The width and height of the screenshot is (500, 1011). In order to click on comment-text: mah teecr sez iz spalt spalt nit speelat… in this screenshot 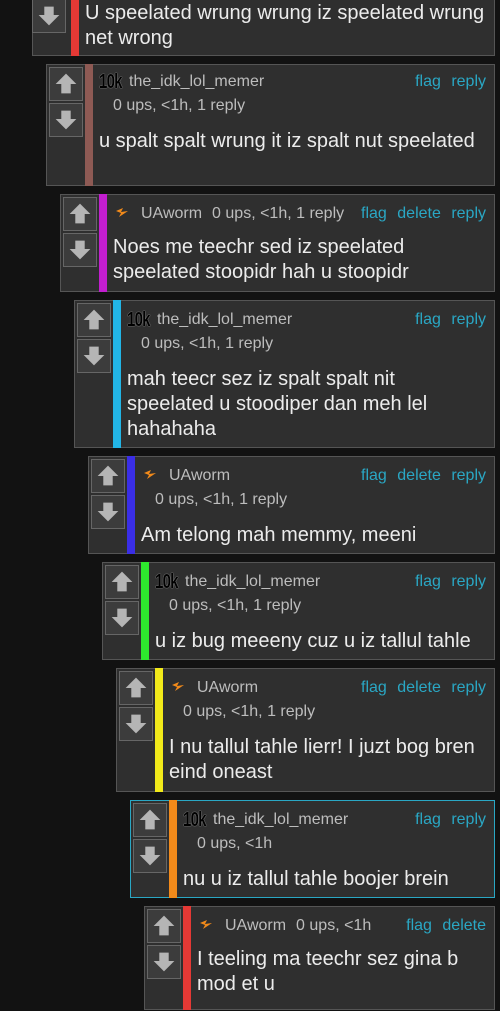, I will do `click(277, 404)`.